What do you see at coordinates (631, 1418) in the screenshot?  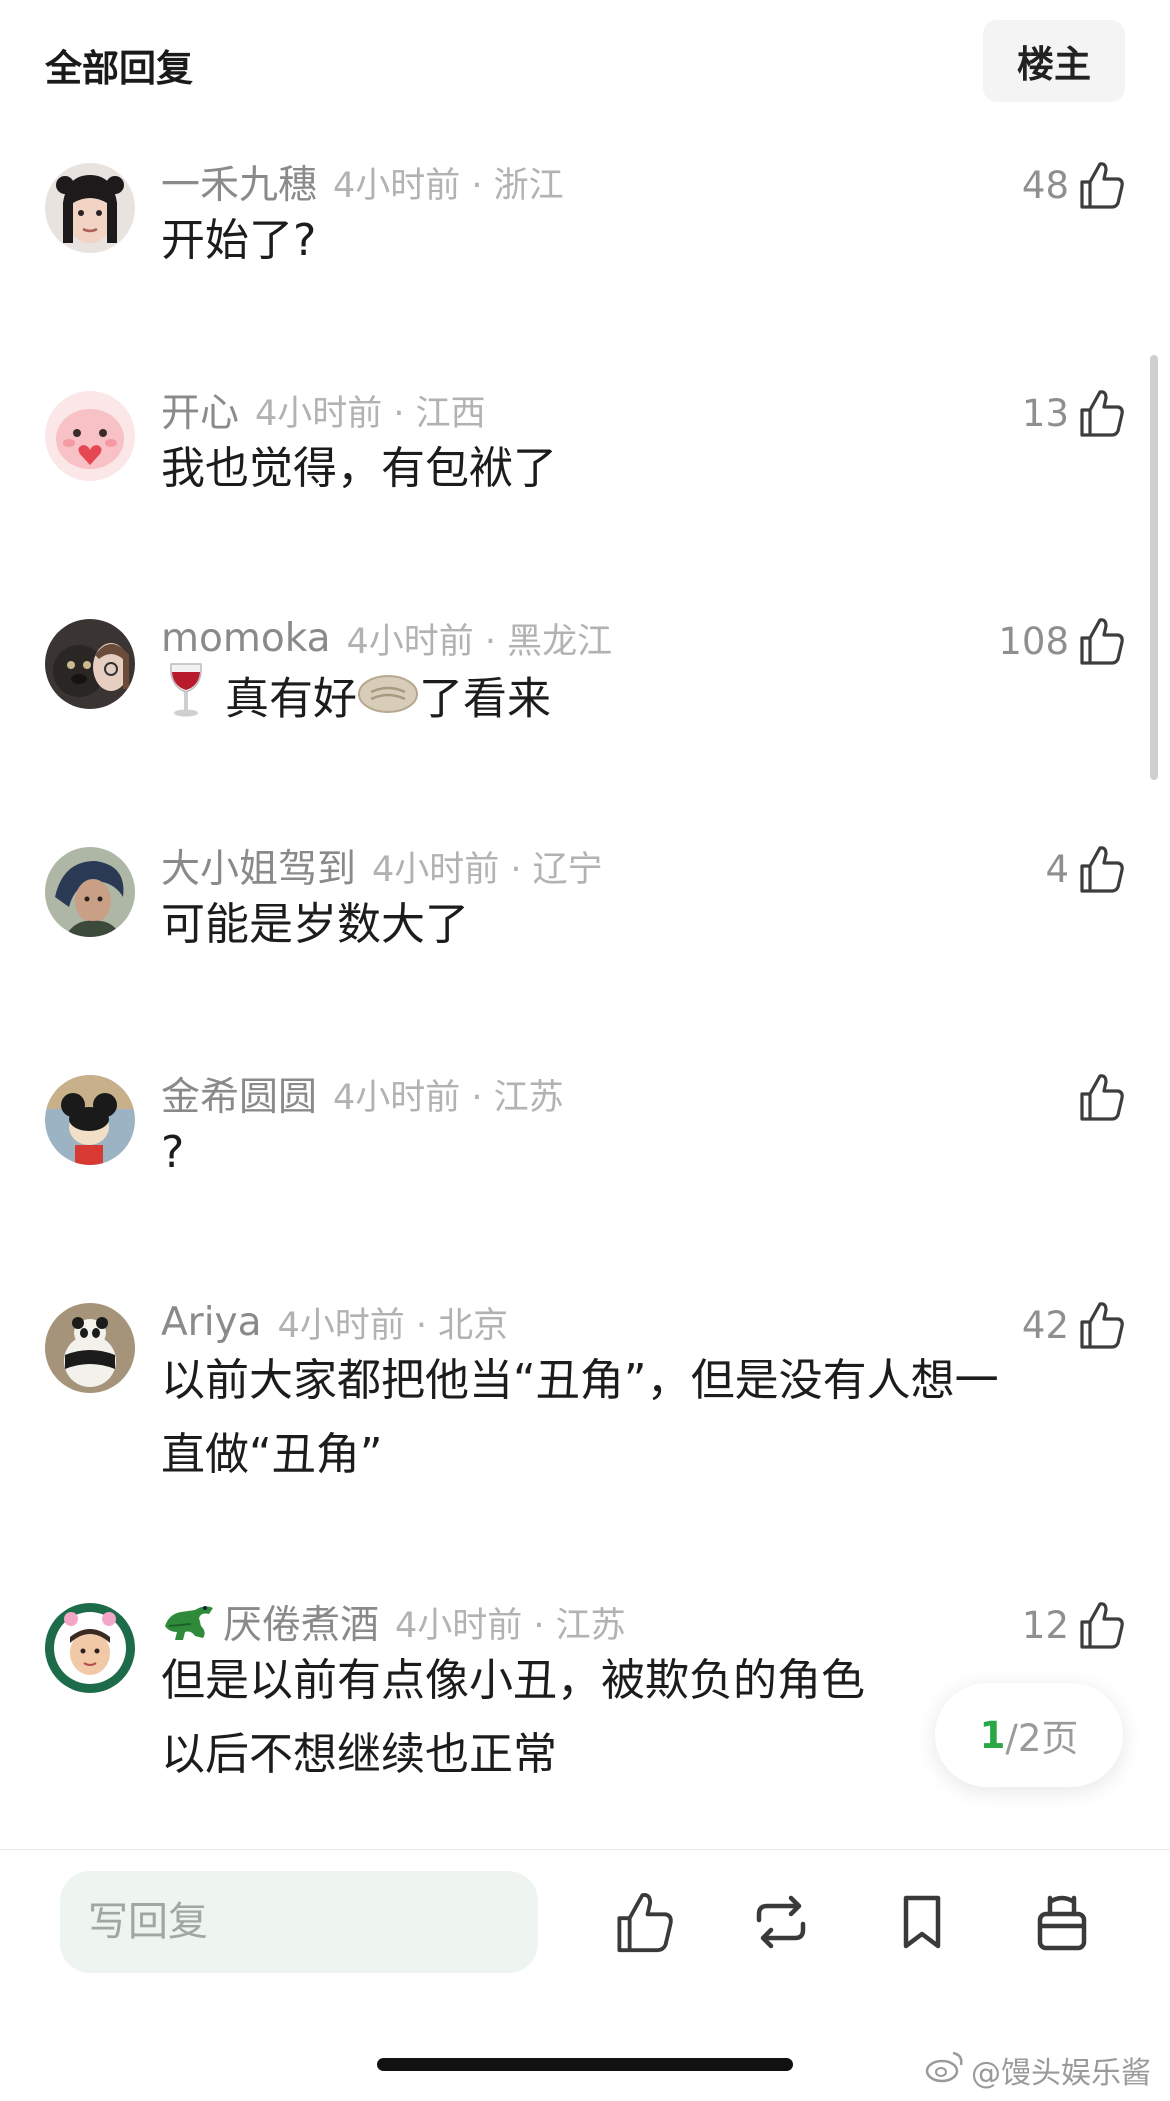 I see `comment-text: 以前大家都把他当“丑角”，但是没有人想一 直做“丑角”` at bounding box center [631, 1418].